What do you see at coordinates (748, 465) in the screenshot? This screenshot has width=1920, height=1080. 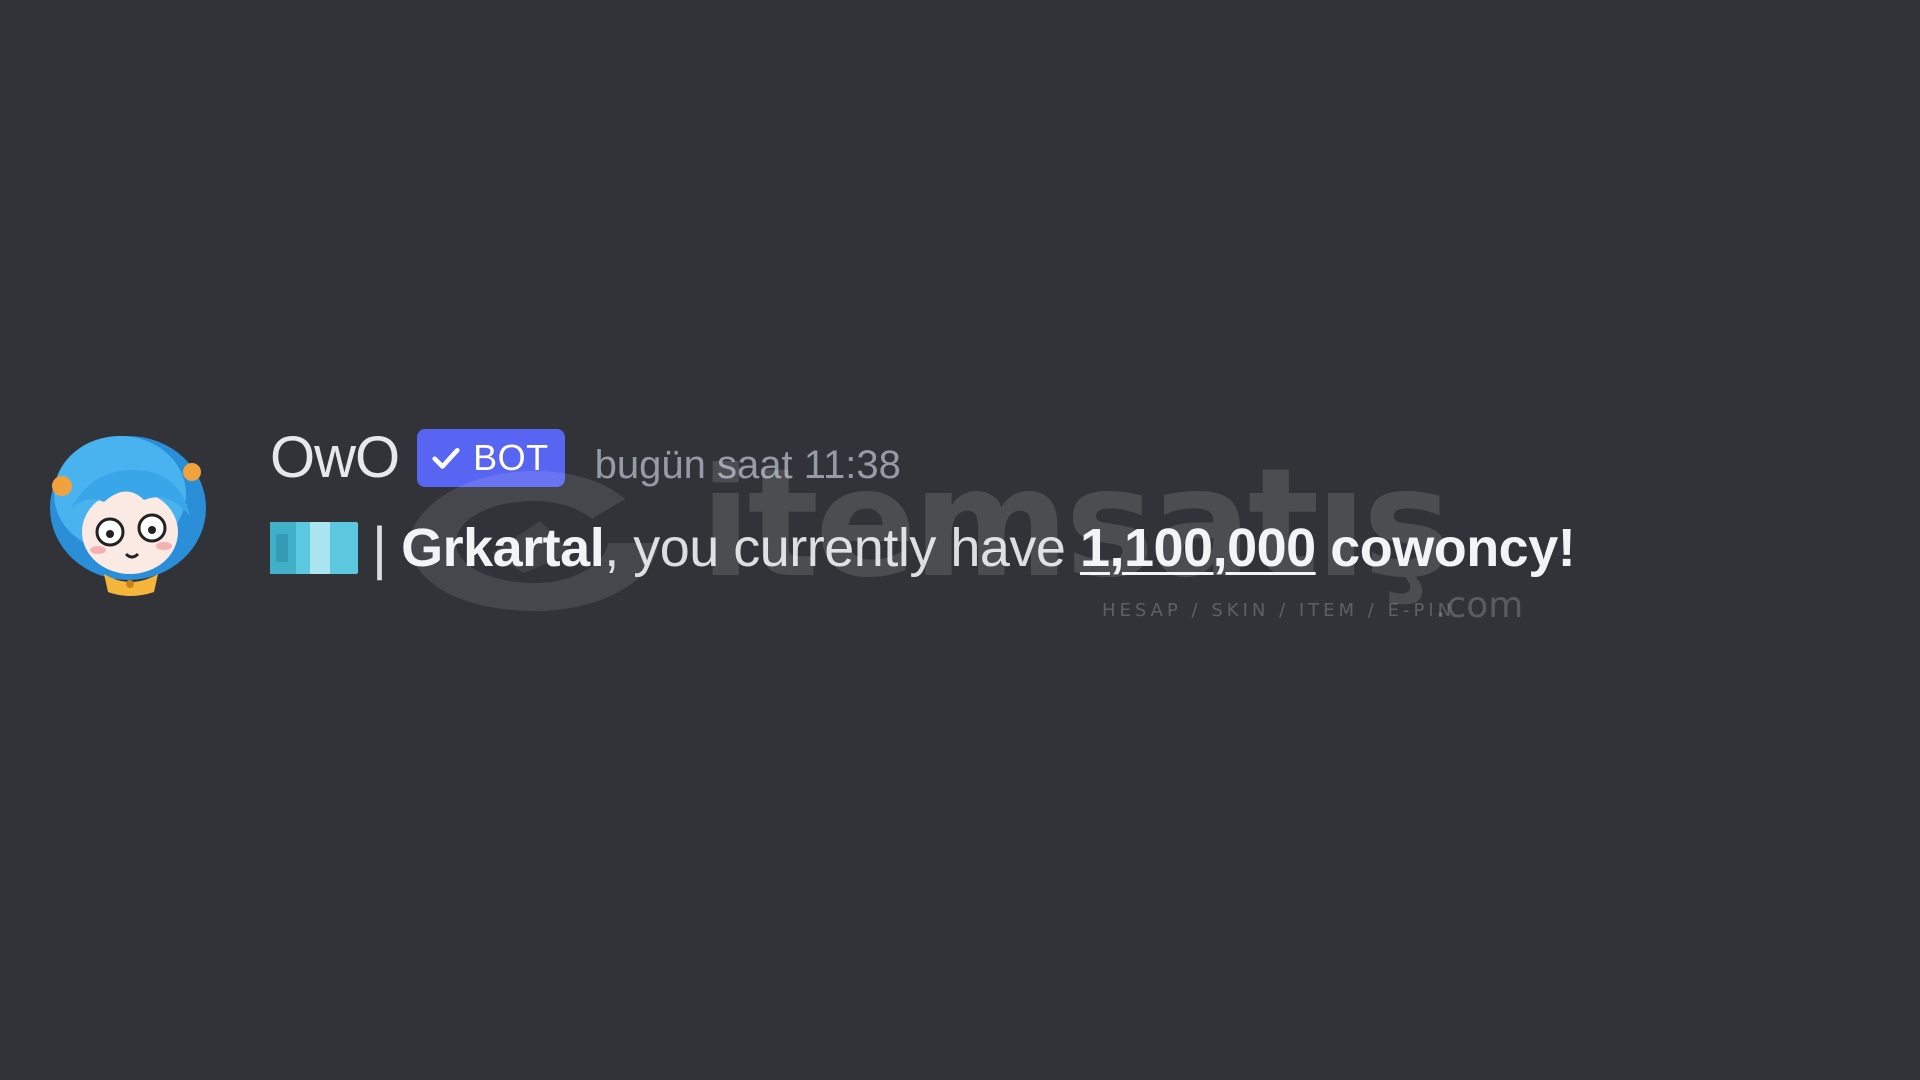 I see `message-timestamp: bugün saat 11:38` at bounding box center [748, 465].